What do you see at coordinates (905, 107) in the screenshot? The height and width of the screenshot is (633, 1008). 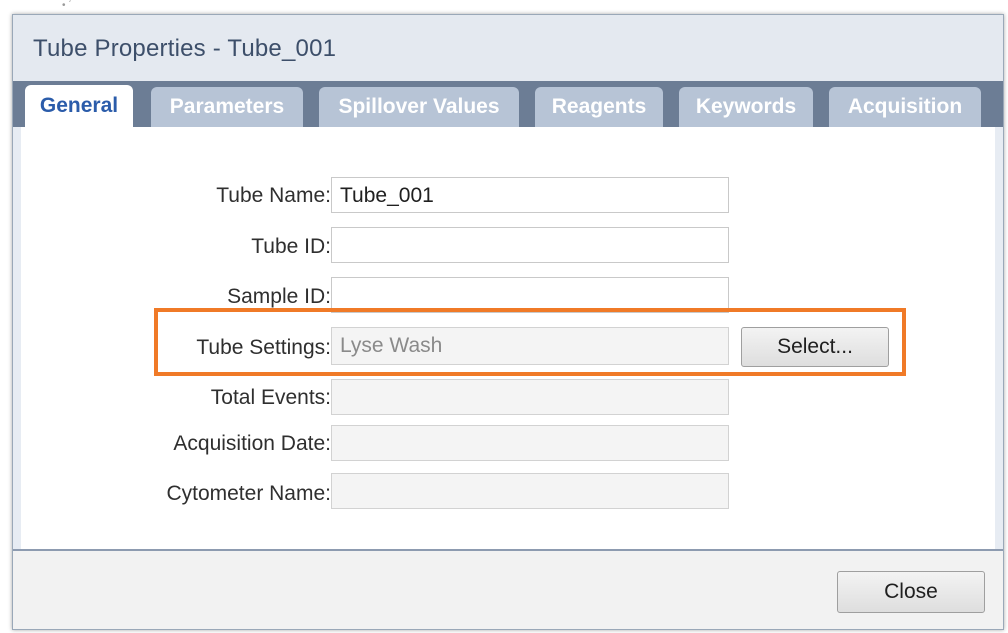 I see `tab-acquisition: Acquisition` at bounding box center [905, 107].